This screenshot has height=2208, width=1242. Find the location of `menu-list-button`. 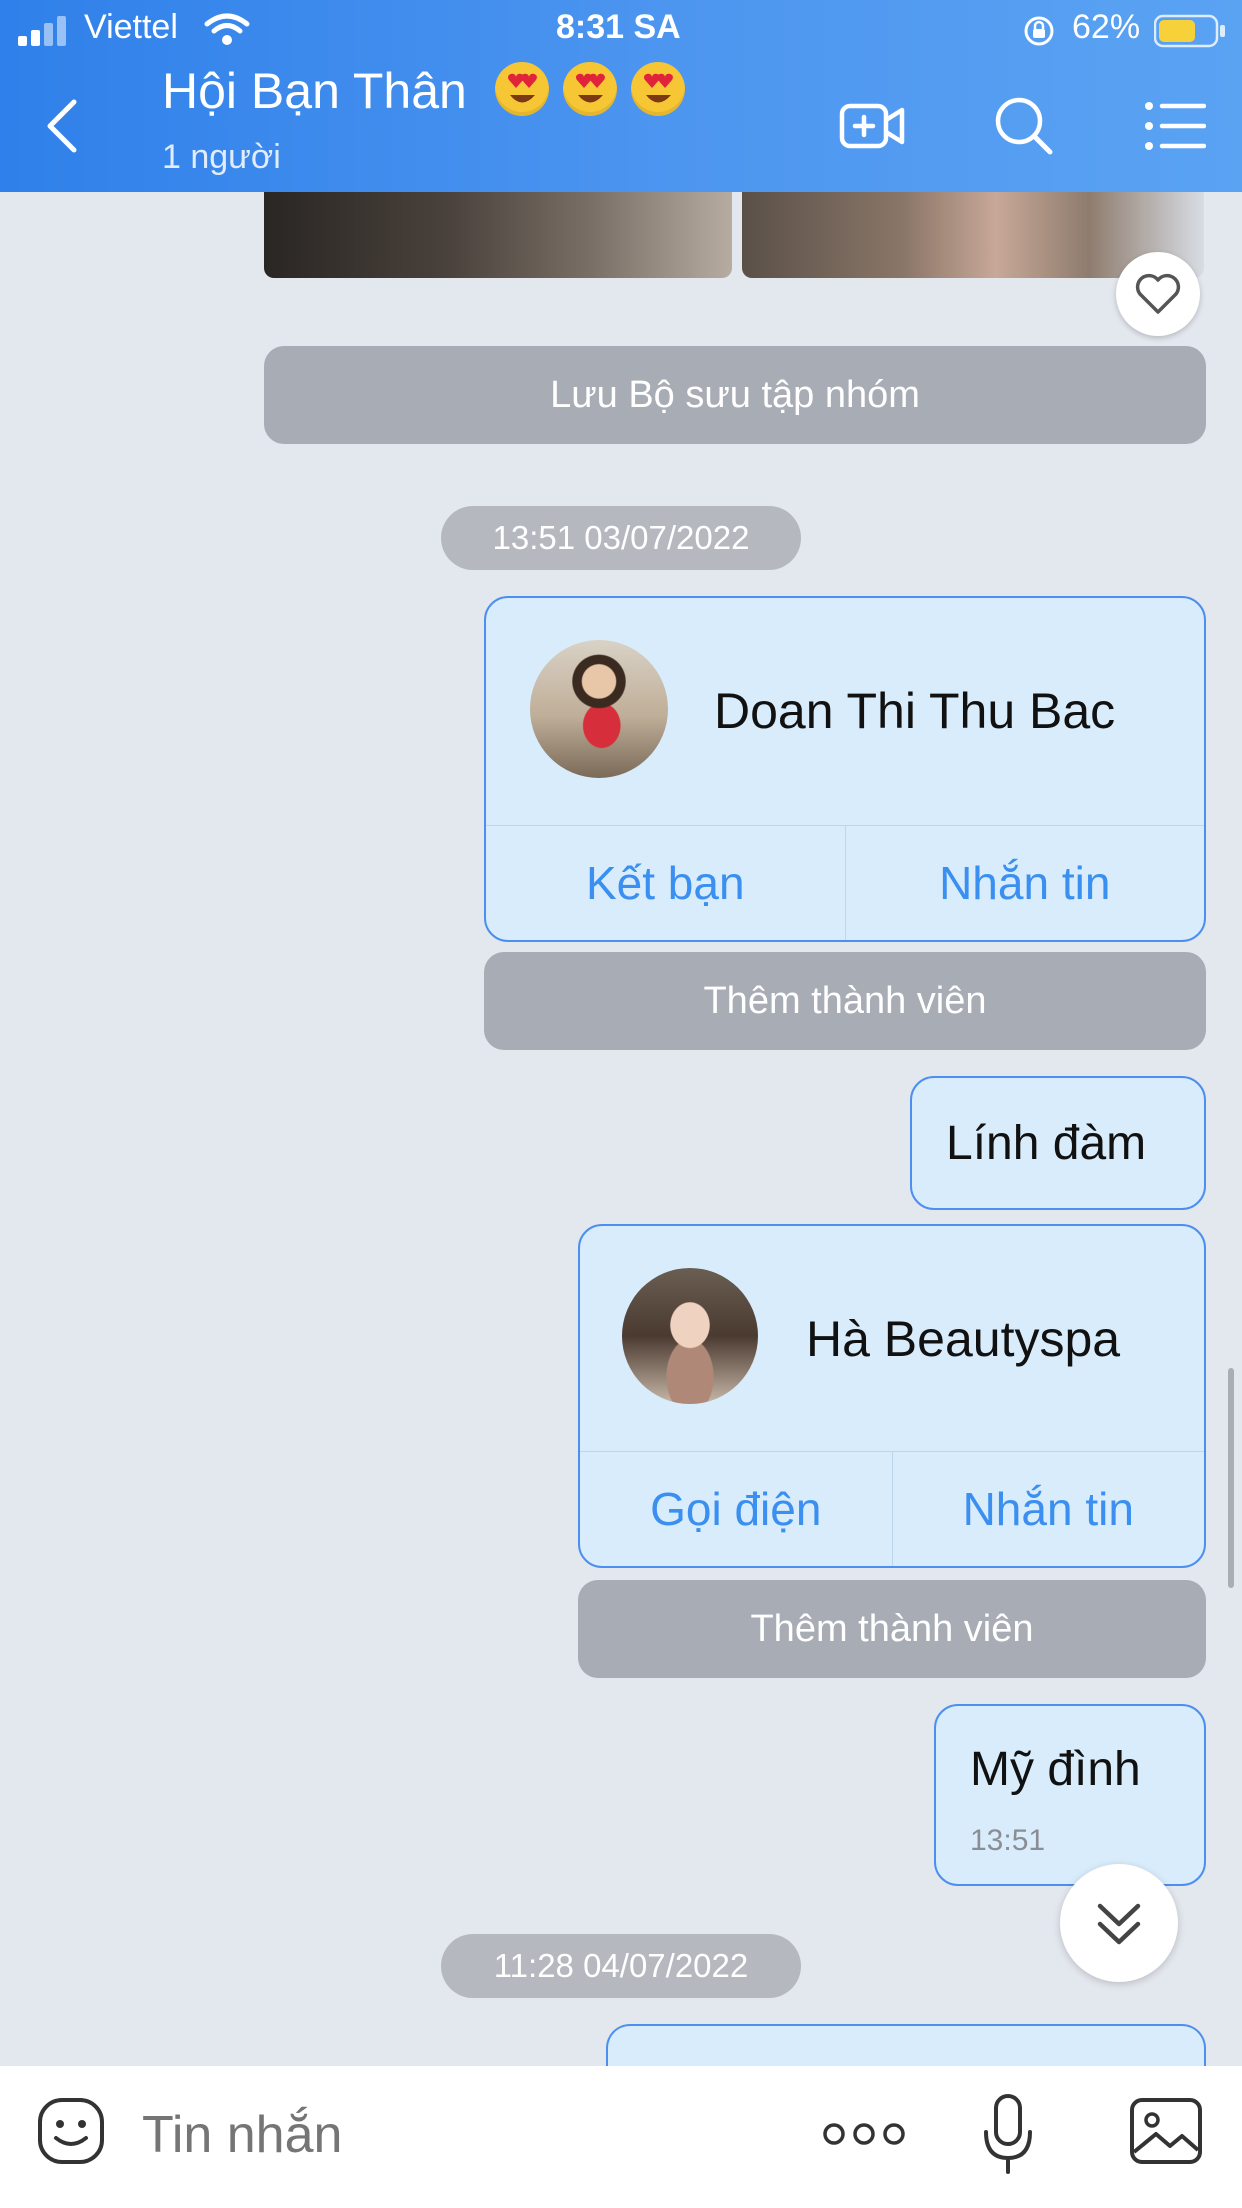

menu-list-button is located at coordinates (1175, 126).